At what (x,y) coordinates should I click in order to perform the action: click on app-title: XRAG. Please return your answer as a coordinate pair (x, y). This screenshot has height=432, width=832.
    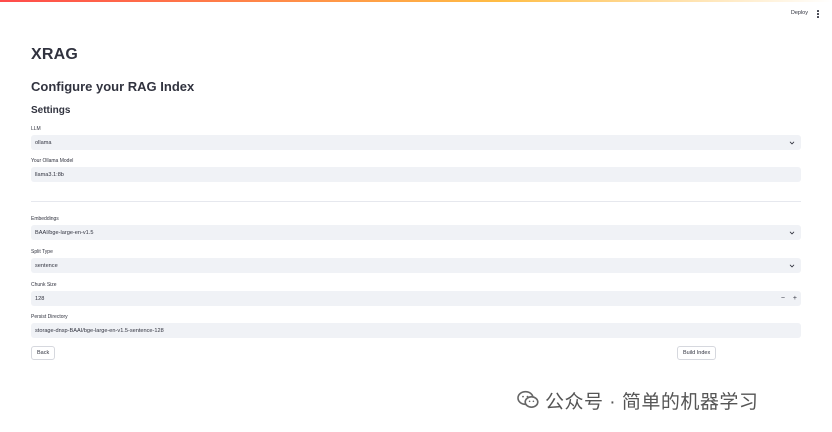
    Looking at the image, I should click on (55, 54).